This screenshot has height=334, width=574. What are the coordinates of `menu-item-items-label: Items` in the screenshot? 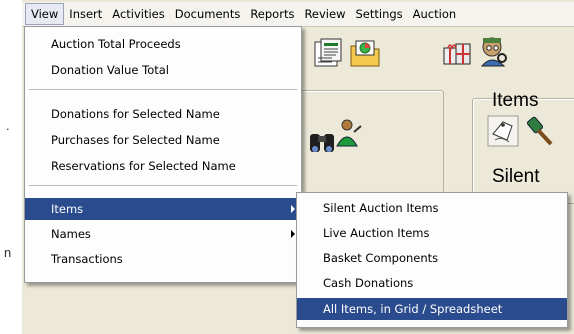 It's located at (67, 209).